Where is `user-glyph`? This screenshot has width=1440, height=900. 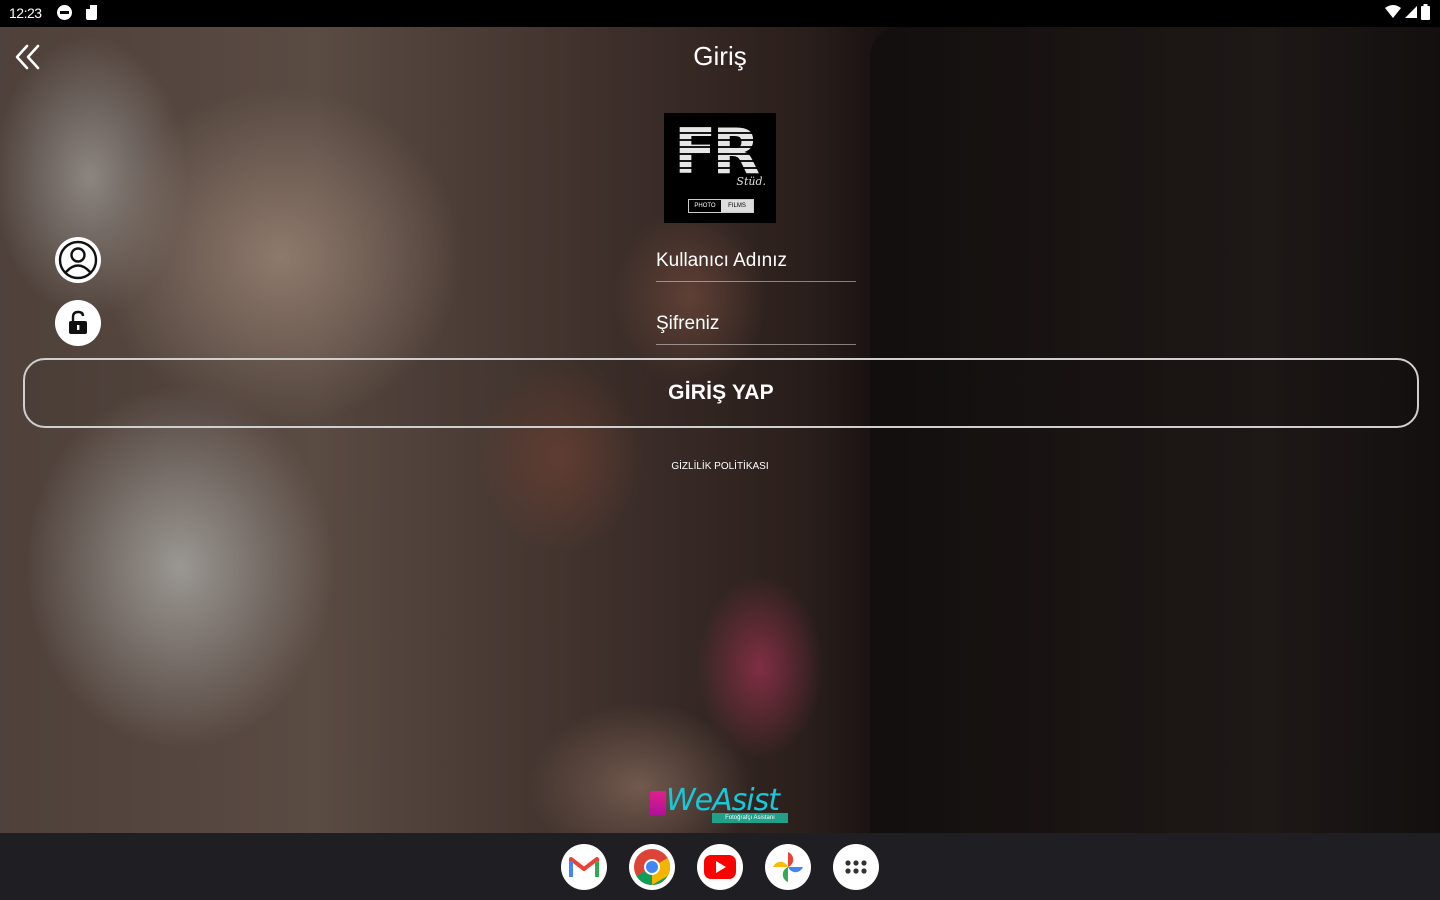
user-glyph is located at coordinates (78, 260).